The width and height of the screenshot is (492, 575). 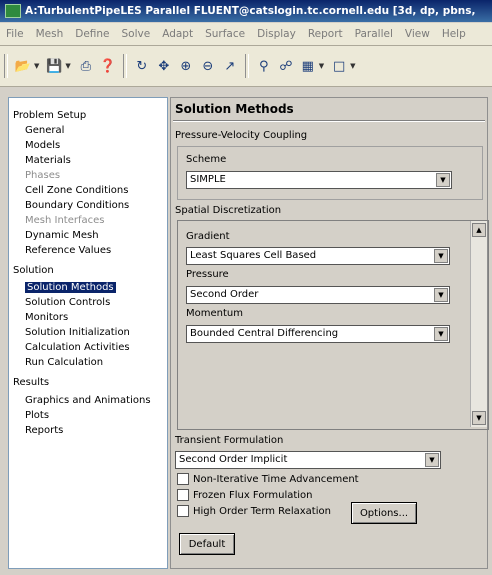 What do you see at coordinates (68, 250) in the screenshot?
I see `tree-item-reference-values: Reference Values` at bounding box center [68, 250].